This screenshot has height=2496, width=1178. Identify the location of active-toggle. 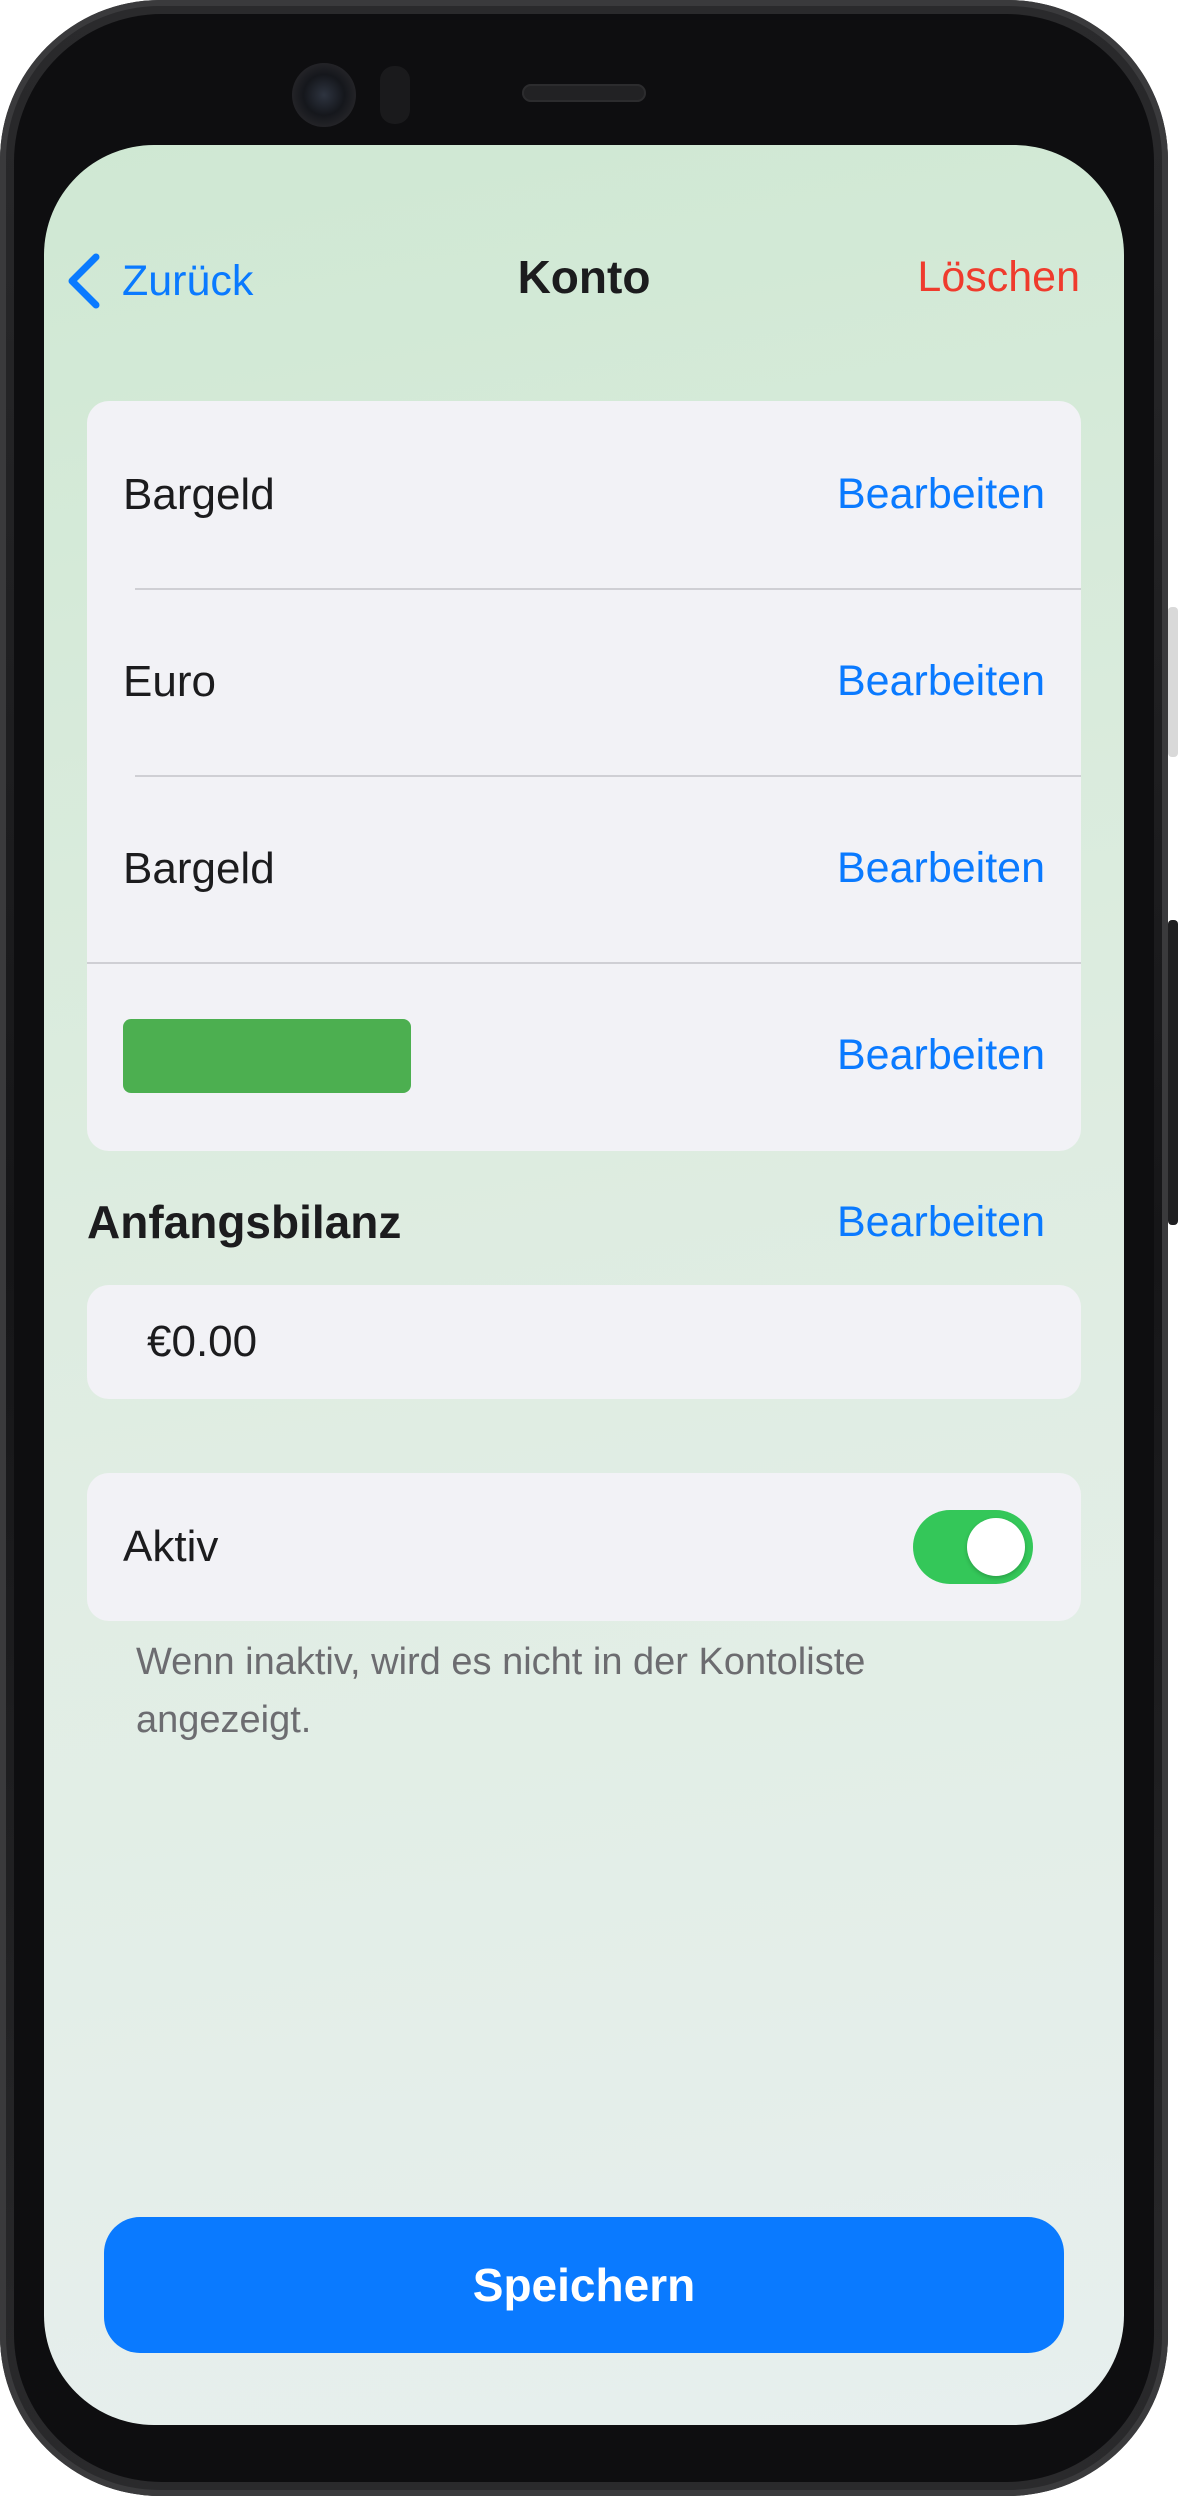
(973, 1547).